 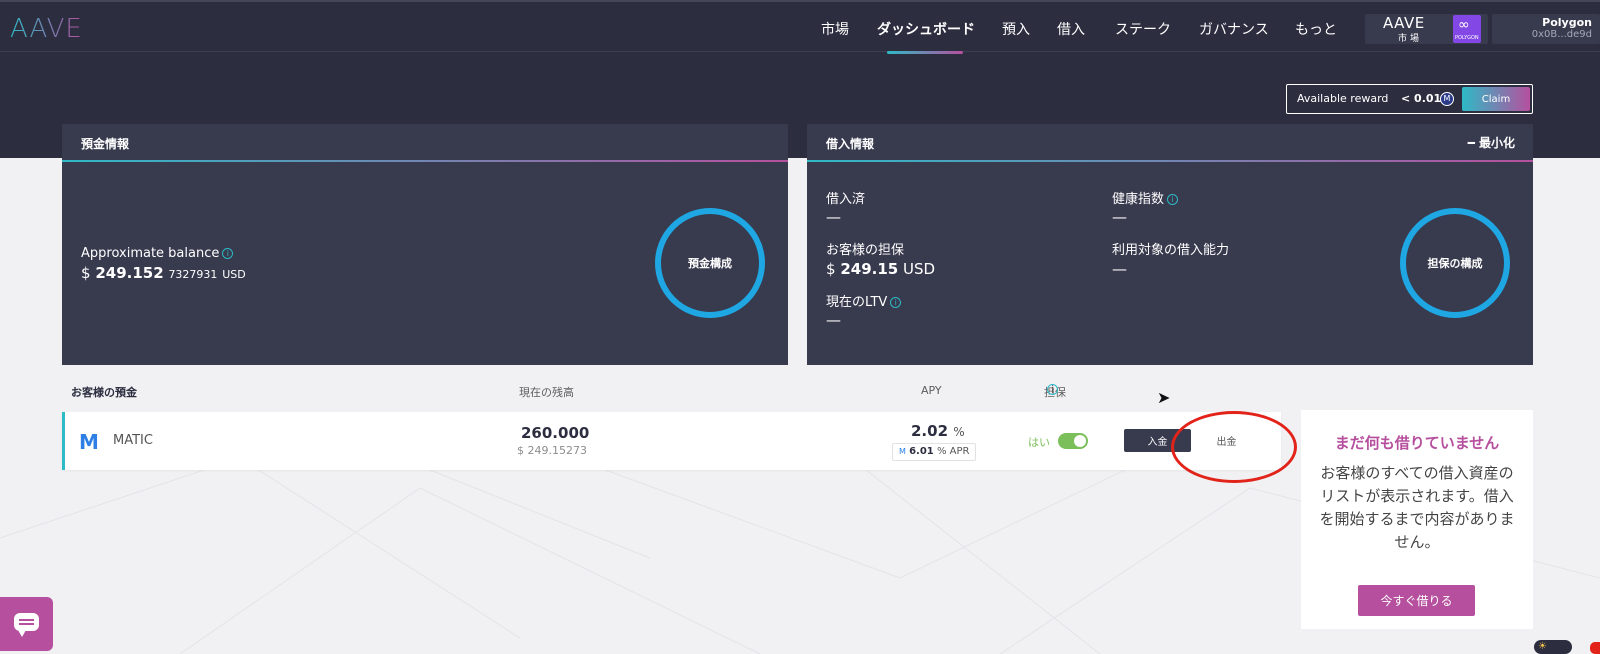 What do you see at coordinates (163, 273) in the screenshot?
I see `approx-balance-value: $ 249.152 7327931 USD` at bounding box center [163, 273].